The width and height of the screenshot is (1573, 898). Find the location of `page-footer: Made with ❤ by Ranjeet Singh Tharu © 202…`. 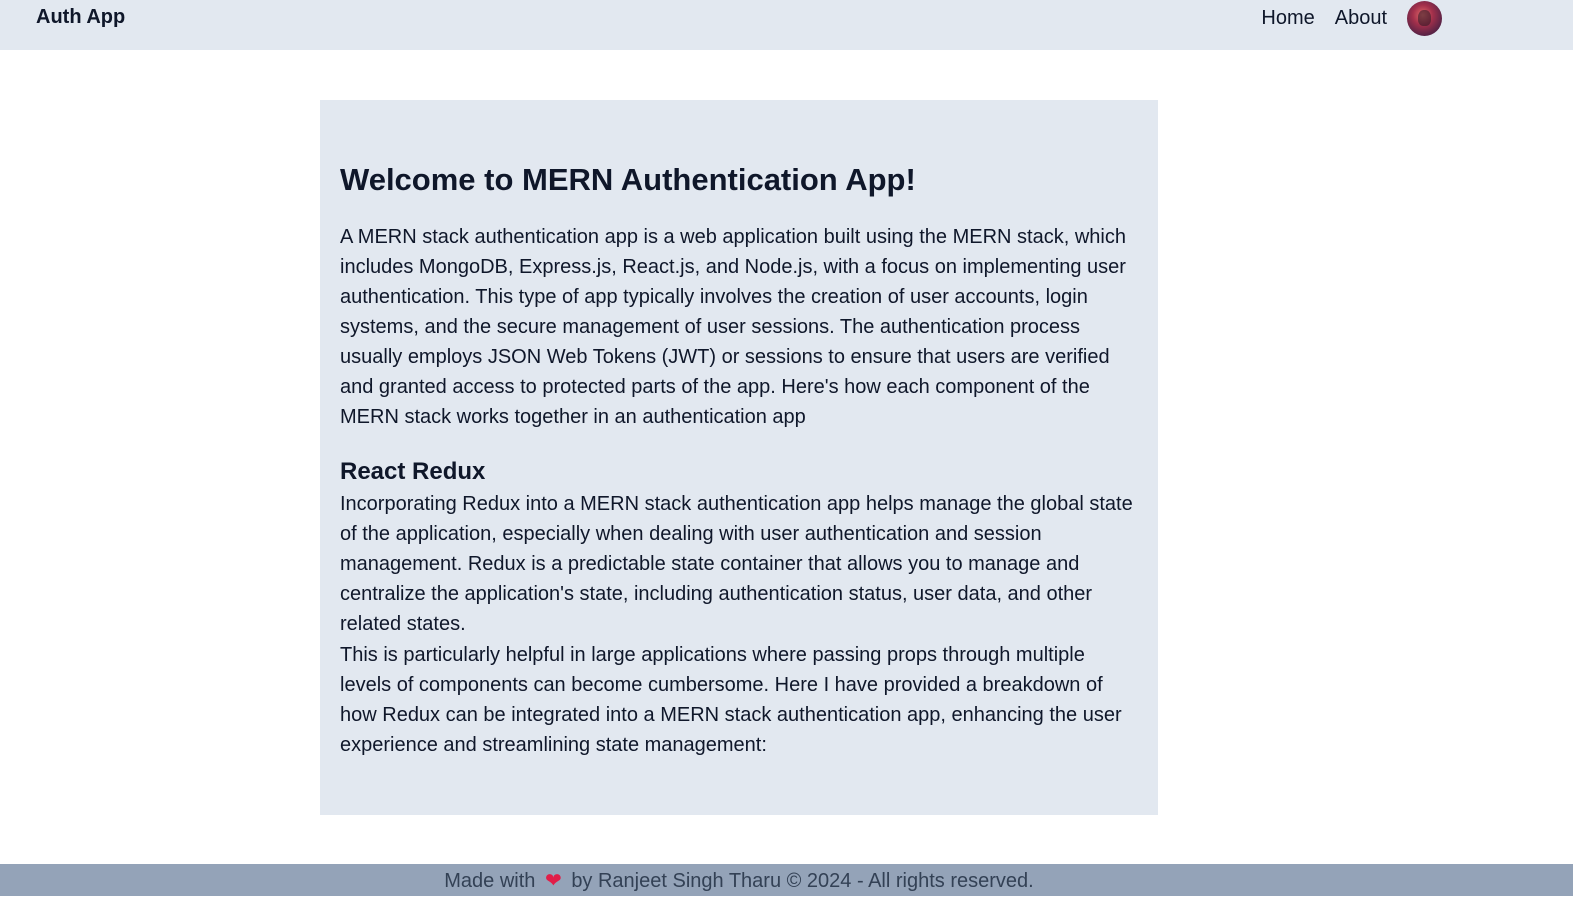

page-footer: Made with ❤ by Ranjeet Singh Tharu © 202… is located at coordinates (786, 880).